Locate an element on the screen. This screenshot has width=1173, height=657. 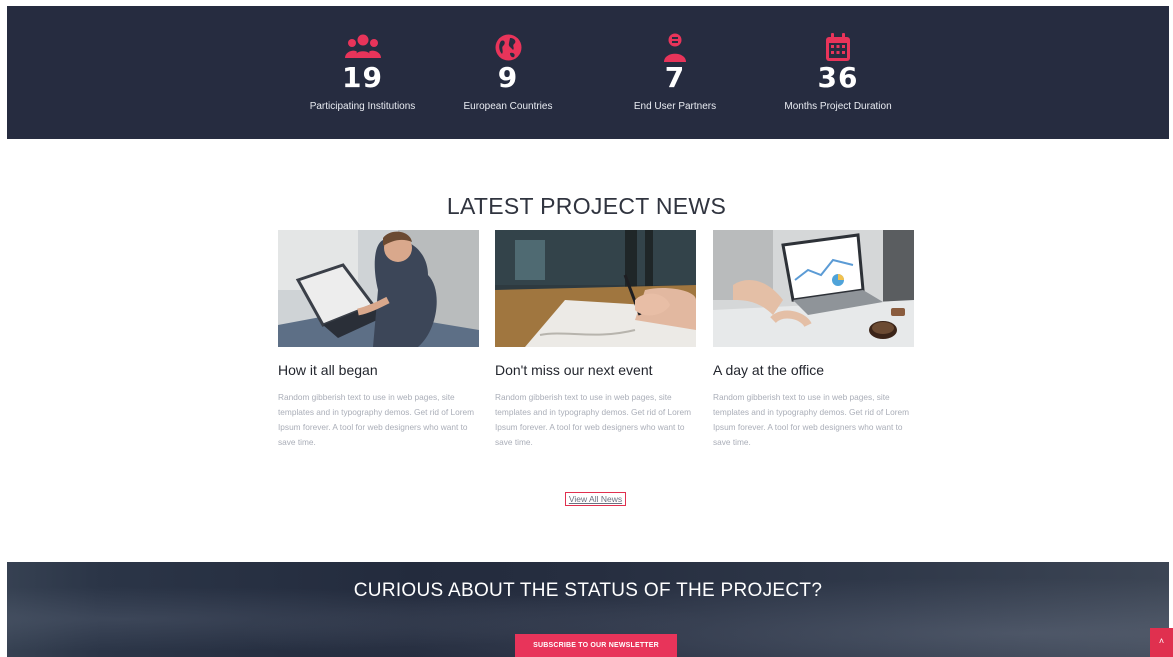
user-partner-icon is located at coordinates (675, 47).